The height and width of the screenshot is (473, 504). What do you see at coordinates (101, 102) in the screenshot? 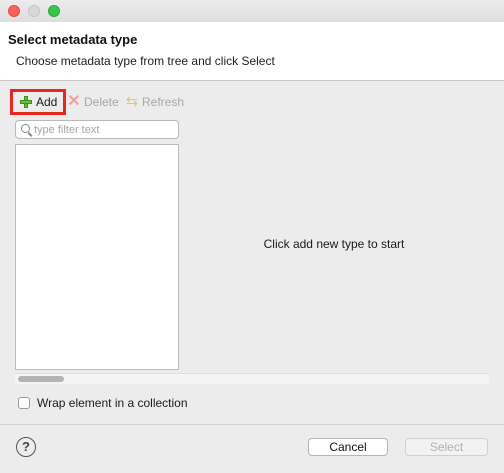
I see `delete-button-label: Delete` at bounding box center [101, 102].